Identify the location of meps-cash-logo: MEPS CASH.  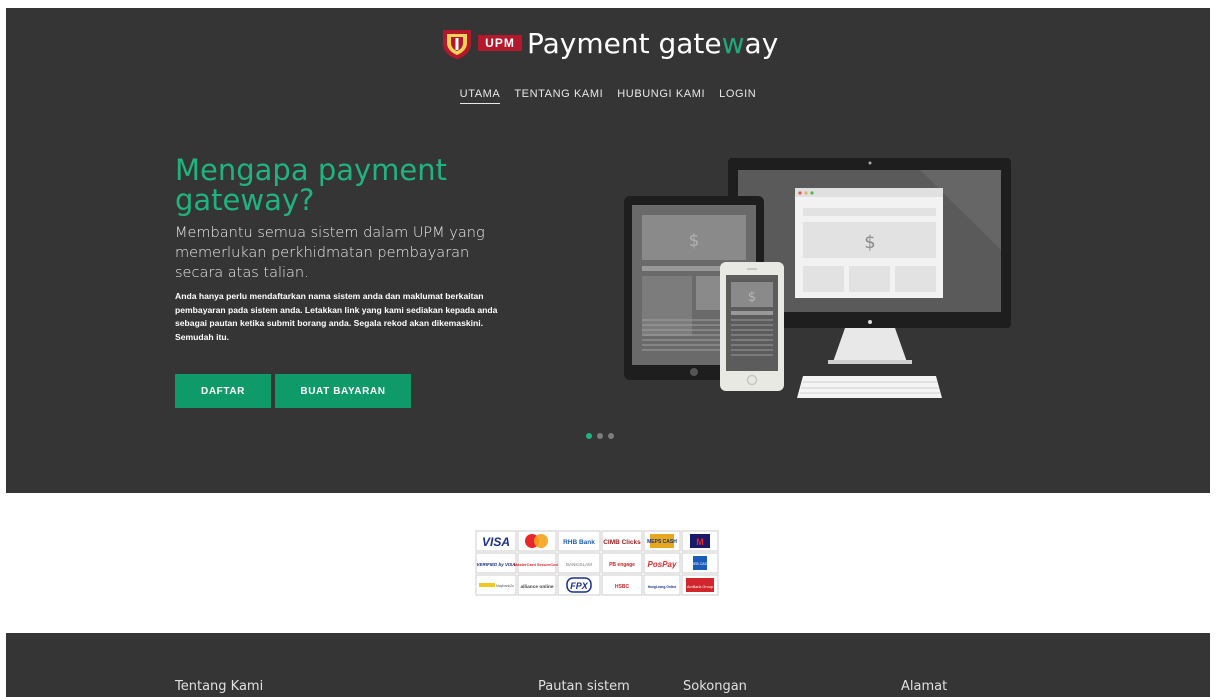
(662, 542).